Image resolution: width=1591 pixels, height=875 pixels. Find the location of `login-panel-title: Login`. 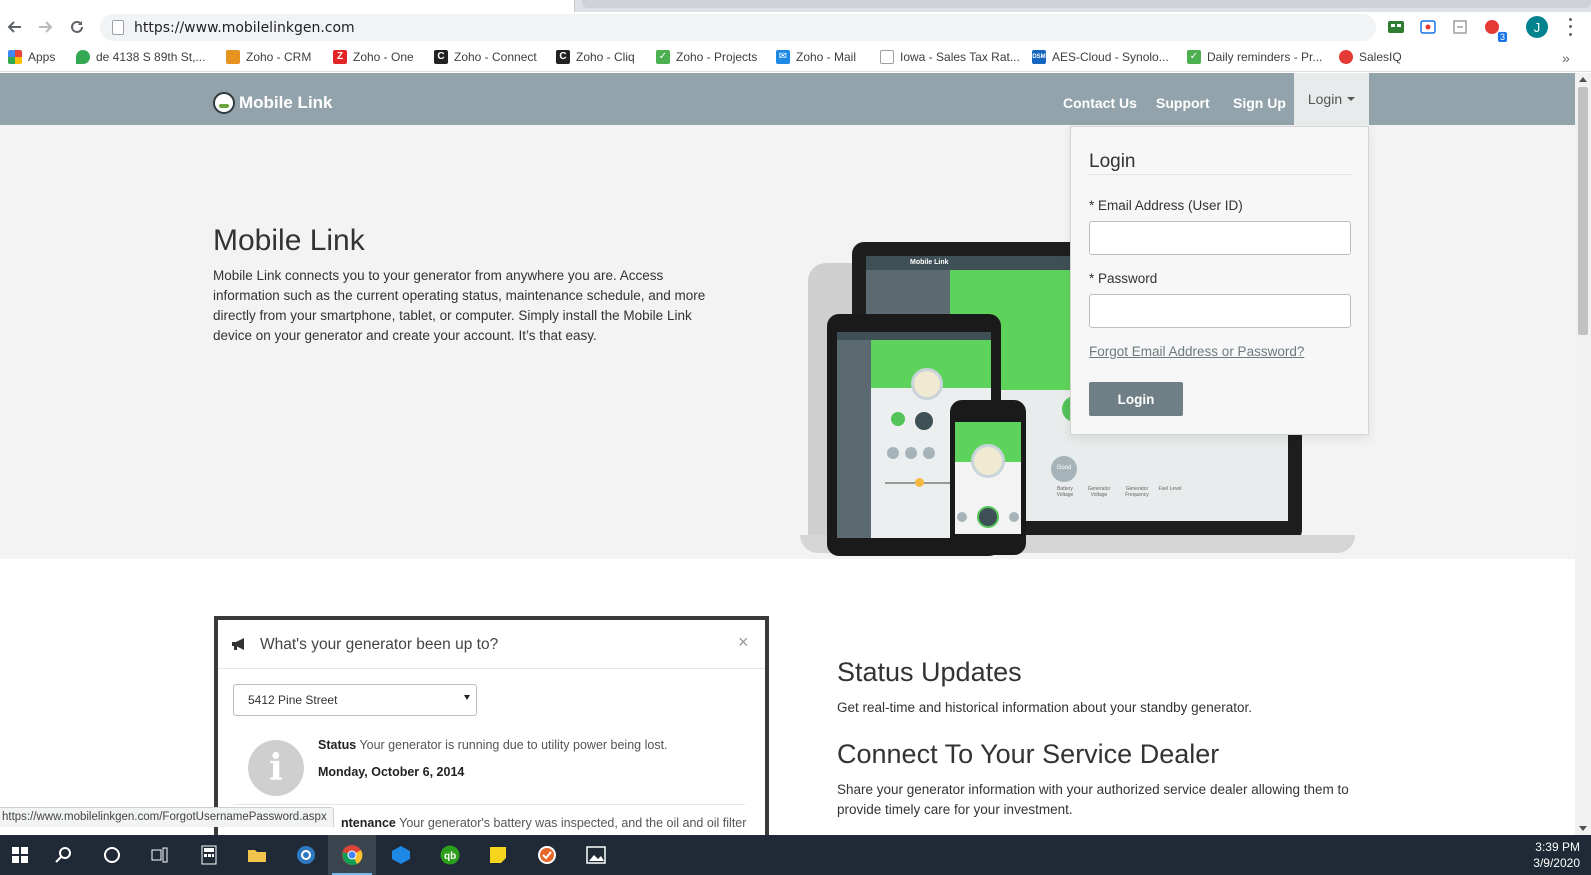

login-panel-title: Login is located at coordinates (1112, 161).